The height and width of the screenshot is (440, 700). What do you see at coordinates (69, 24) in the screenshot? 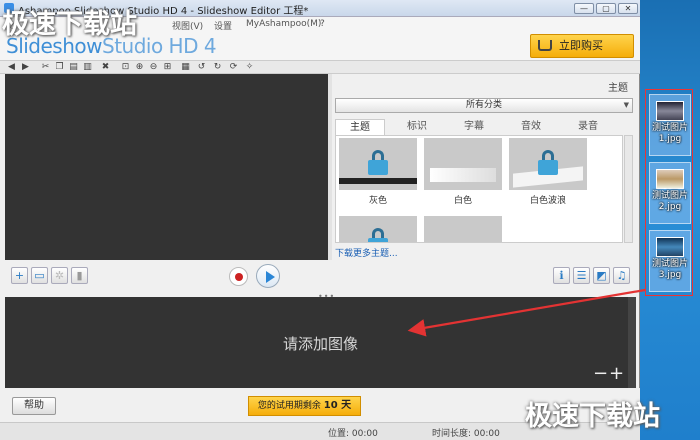
I see `watermark-top: 极速下载站` at bounding box center [69, 24].